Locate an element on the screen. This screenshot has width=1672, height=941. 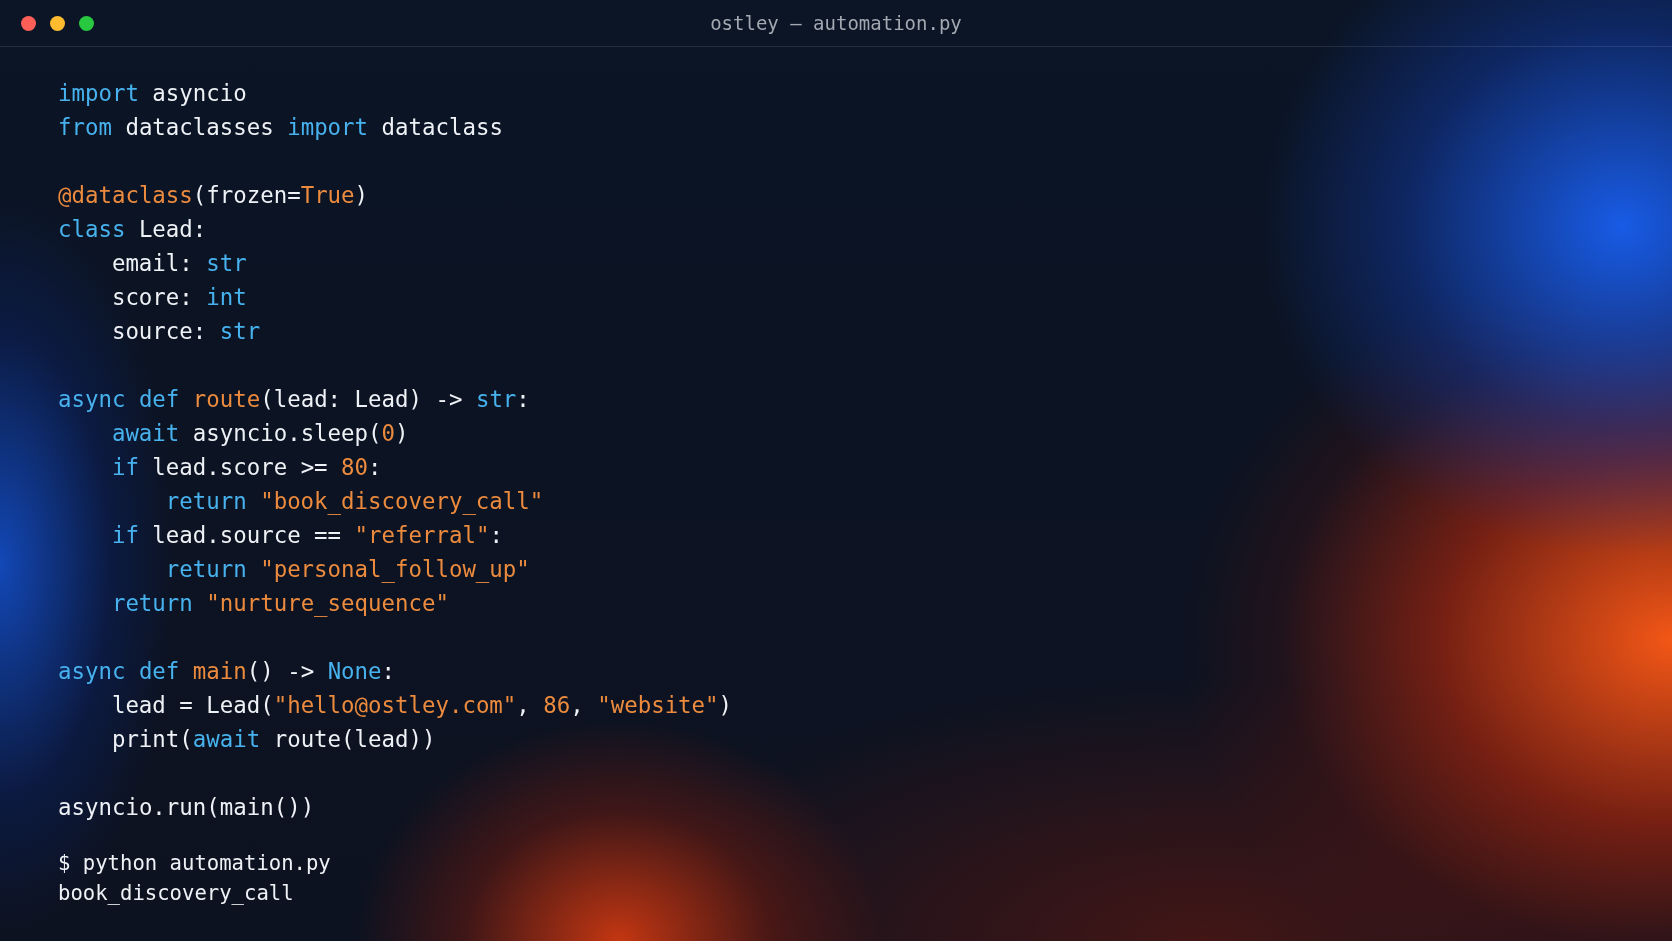
code-line: async def route(lead: Lead) -> str: is located at coordinates (294, 399).